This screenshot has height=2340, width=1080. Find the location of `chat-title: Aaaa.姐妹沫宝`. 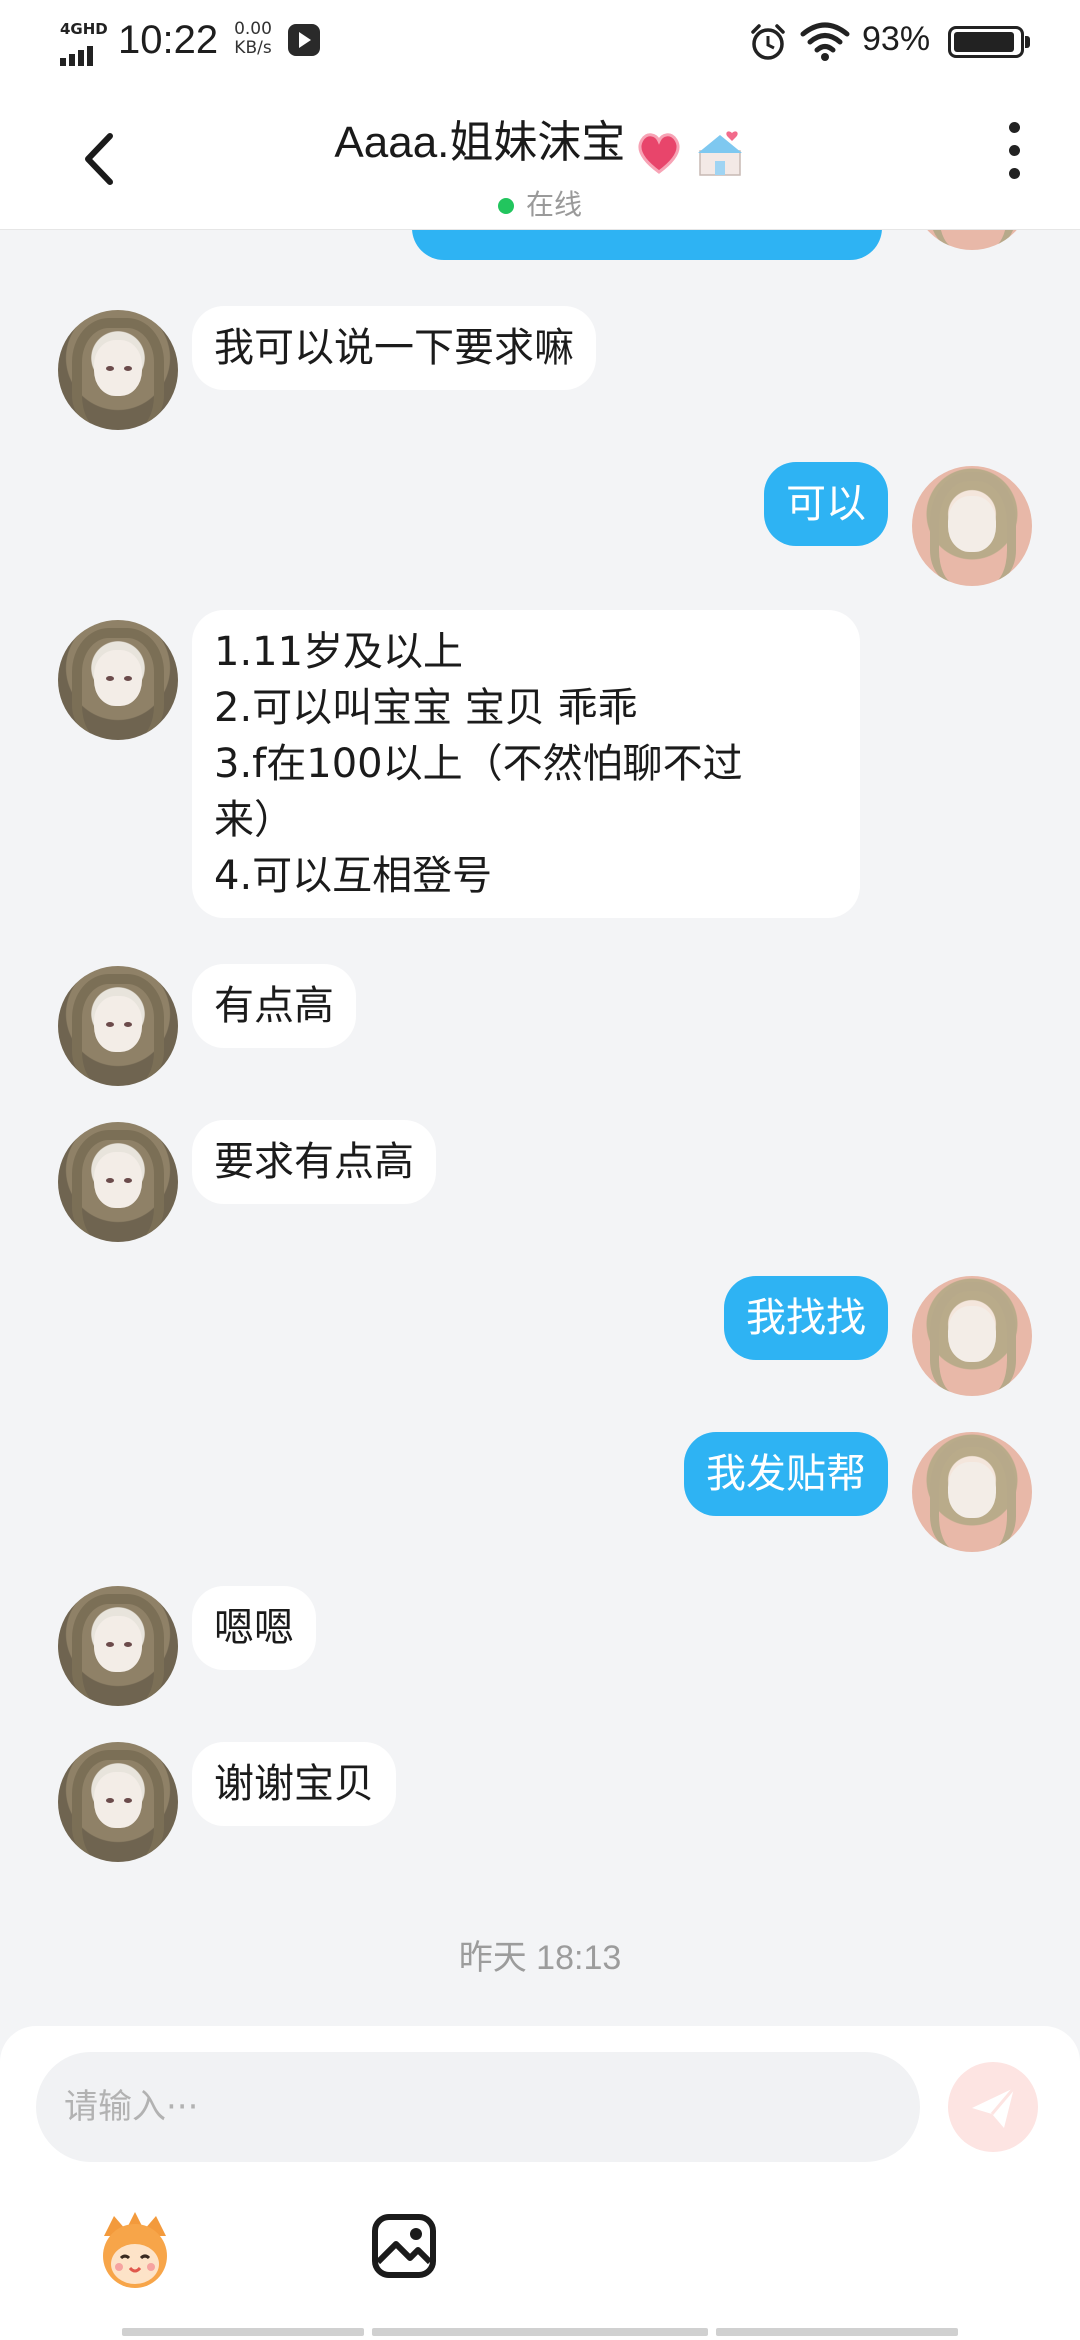

chat-title: Aaaa.姐妹沫宝 is located at coordinates (480, 142).